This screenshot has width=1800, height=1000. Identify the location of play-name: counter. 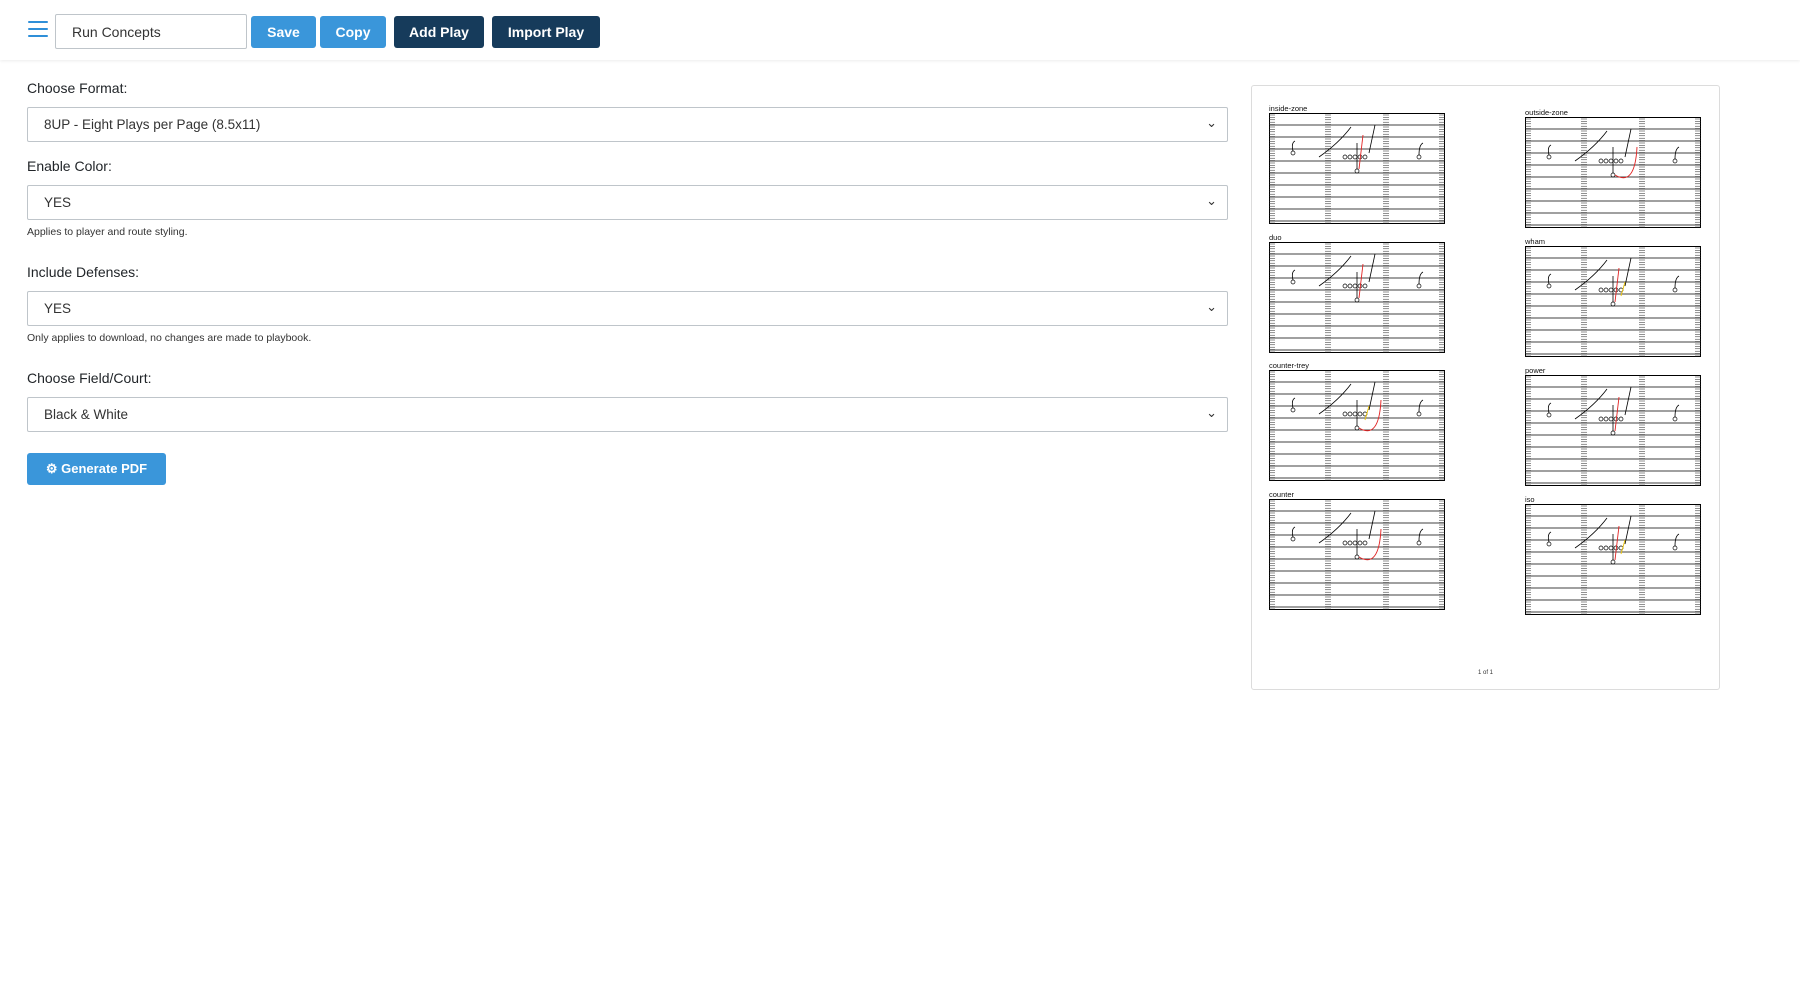
(1282, 494).